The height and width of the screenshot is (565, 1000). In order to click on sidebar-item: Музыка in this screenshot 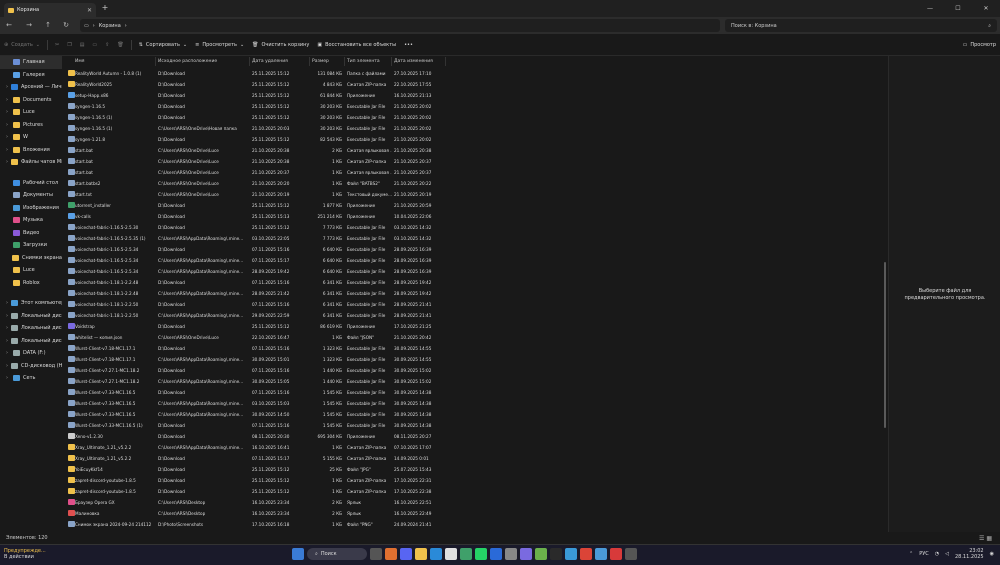, I will do `click(31, 220)`.